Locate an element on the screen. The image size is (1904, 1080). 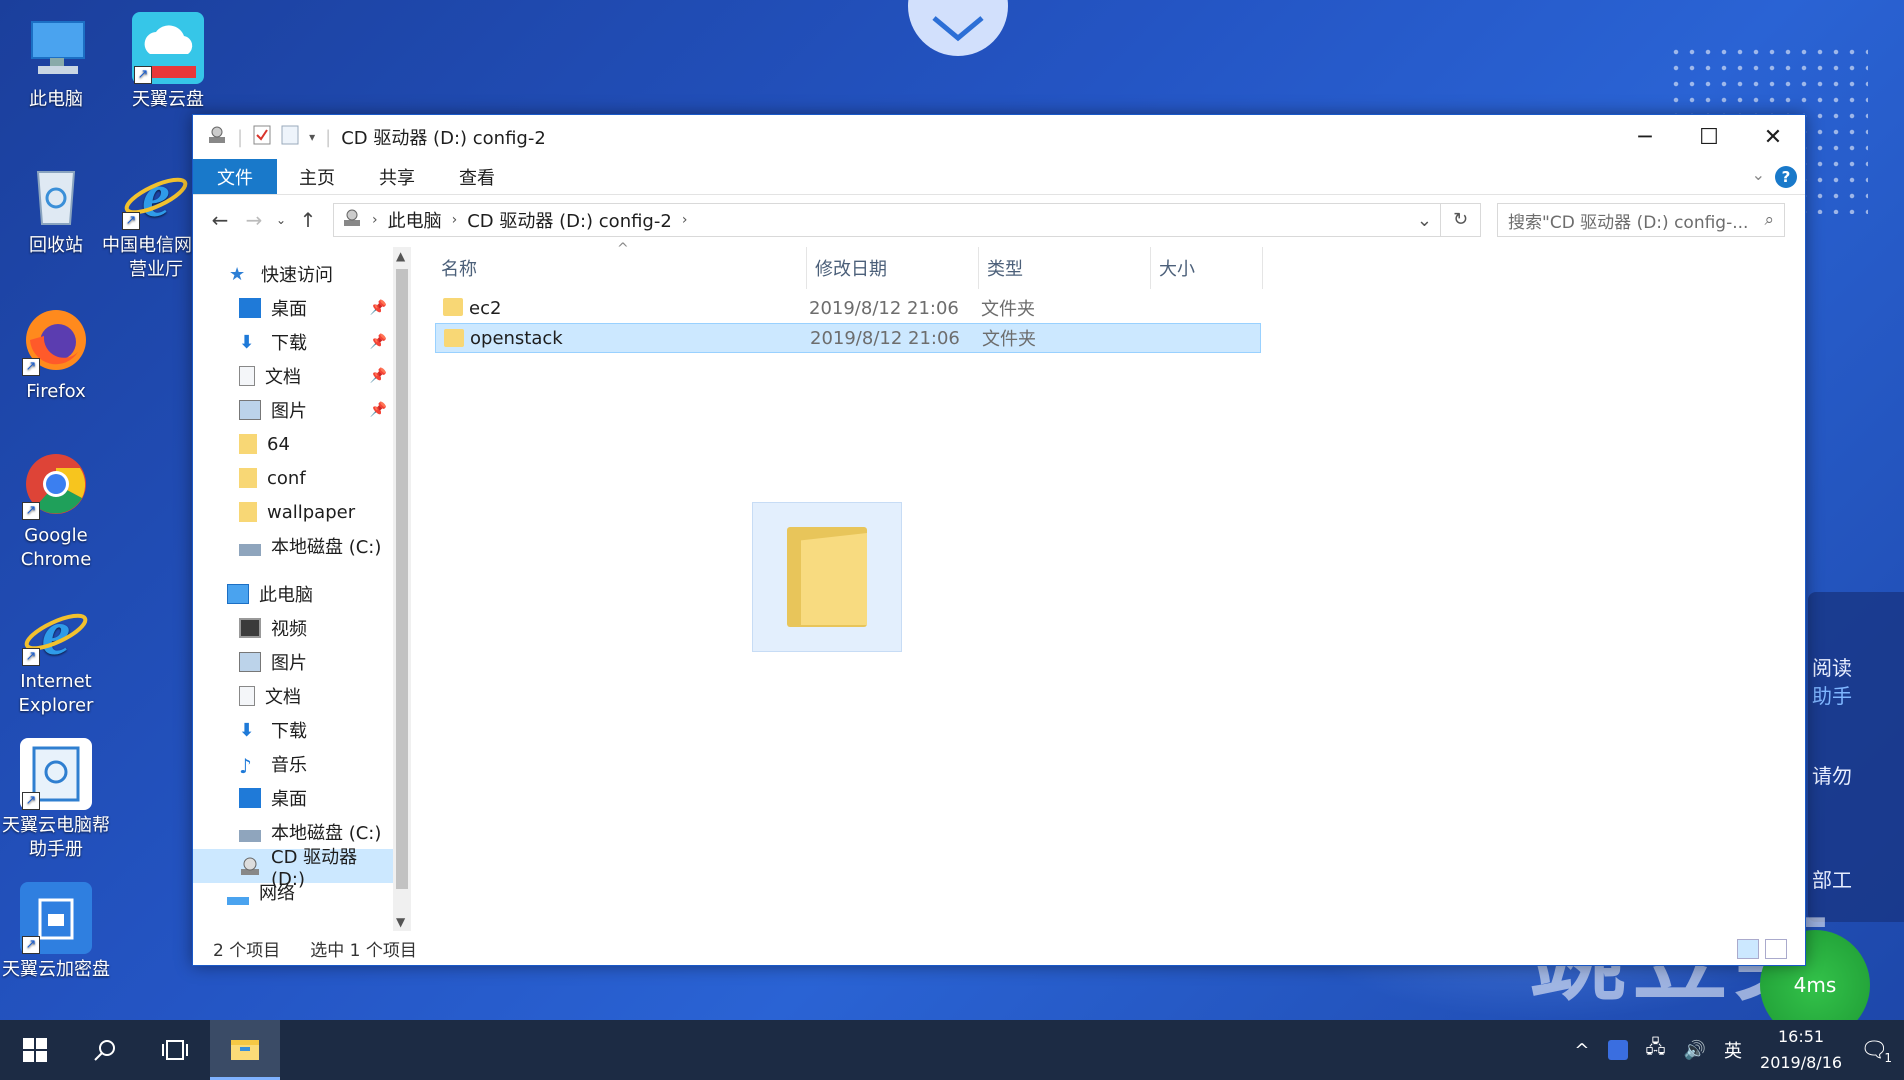
help-manual-icon: ↗ is located at coordinates (56, 774).